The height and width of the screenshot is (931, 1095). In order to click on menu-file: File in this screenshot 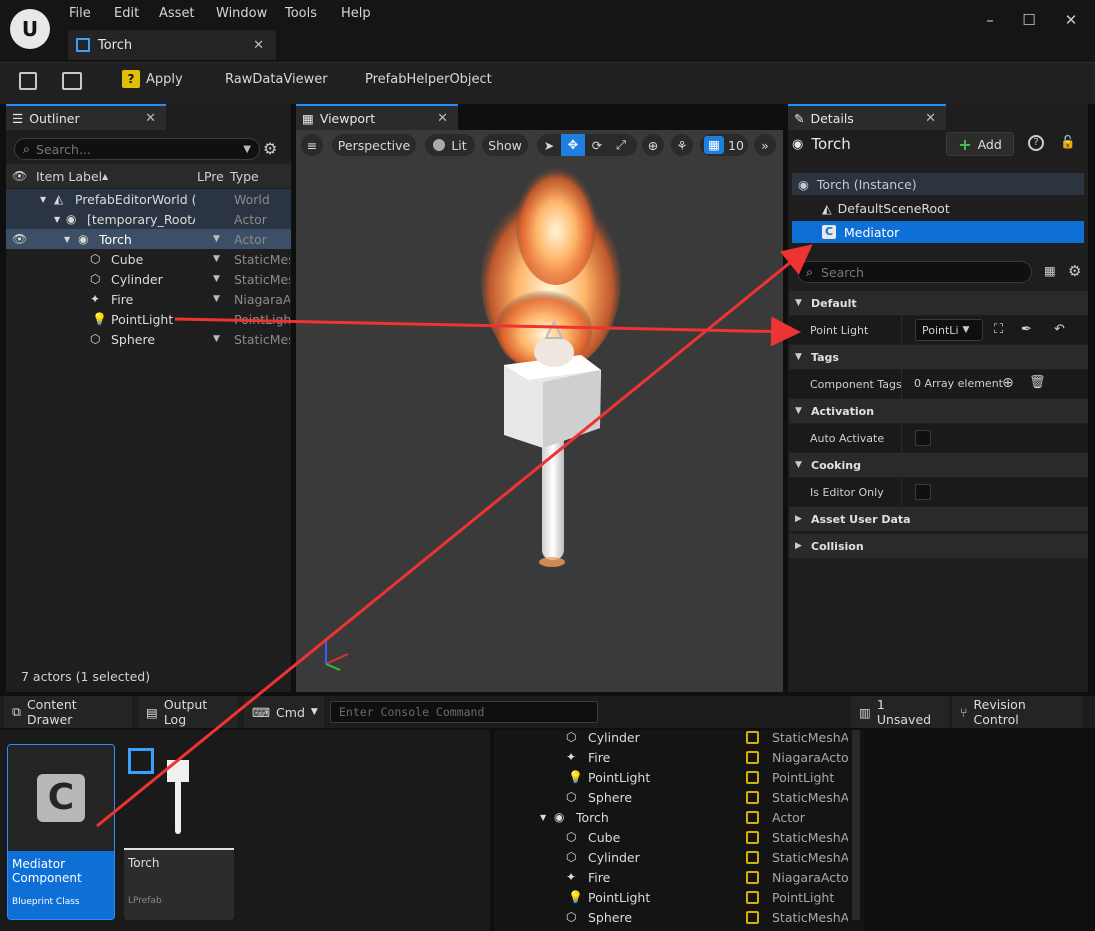, I will do `click(80, 13)`.